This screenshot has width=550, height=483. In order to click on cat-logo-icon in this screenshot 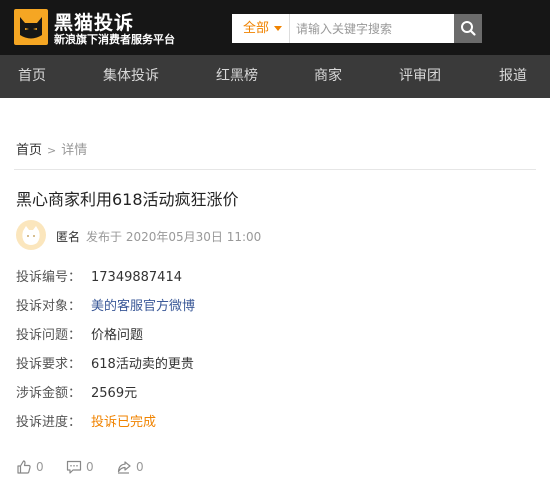, I will do `click(31, 27)`.